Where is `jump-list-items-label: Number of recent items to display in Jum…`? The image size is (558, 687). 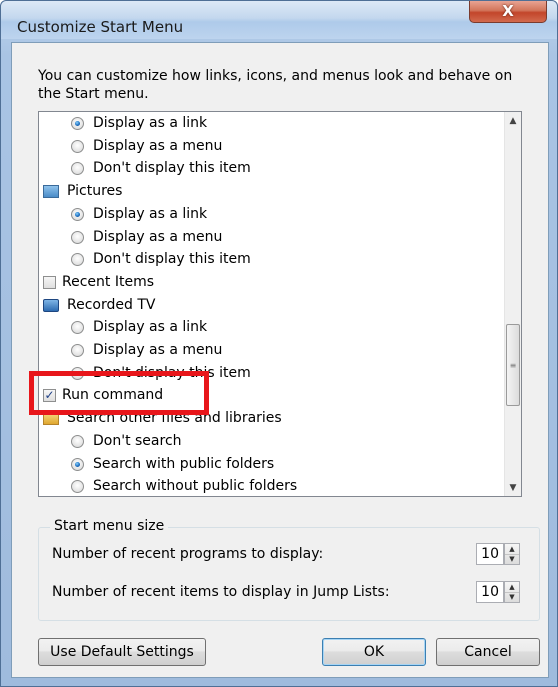
jump-list-items-label: Number of recent items to display in Jum… is located at coordinates (221, 592).